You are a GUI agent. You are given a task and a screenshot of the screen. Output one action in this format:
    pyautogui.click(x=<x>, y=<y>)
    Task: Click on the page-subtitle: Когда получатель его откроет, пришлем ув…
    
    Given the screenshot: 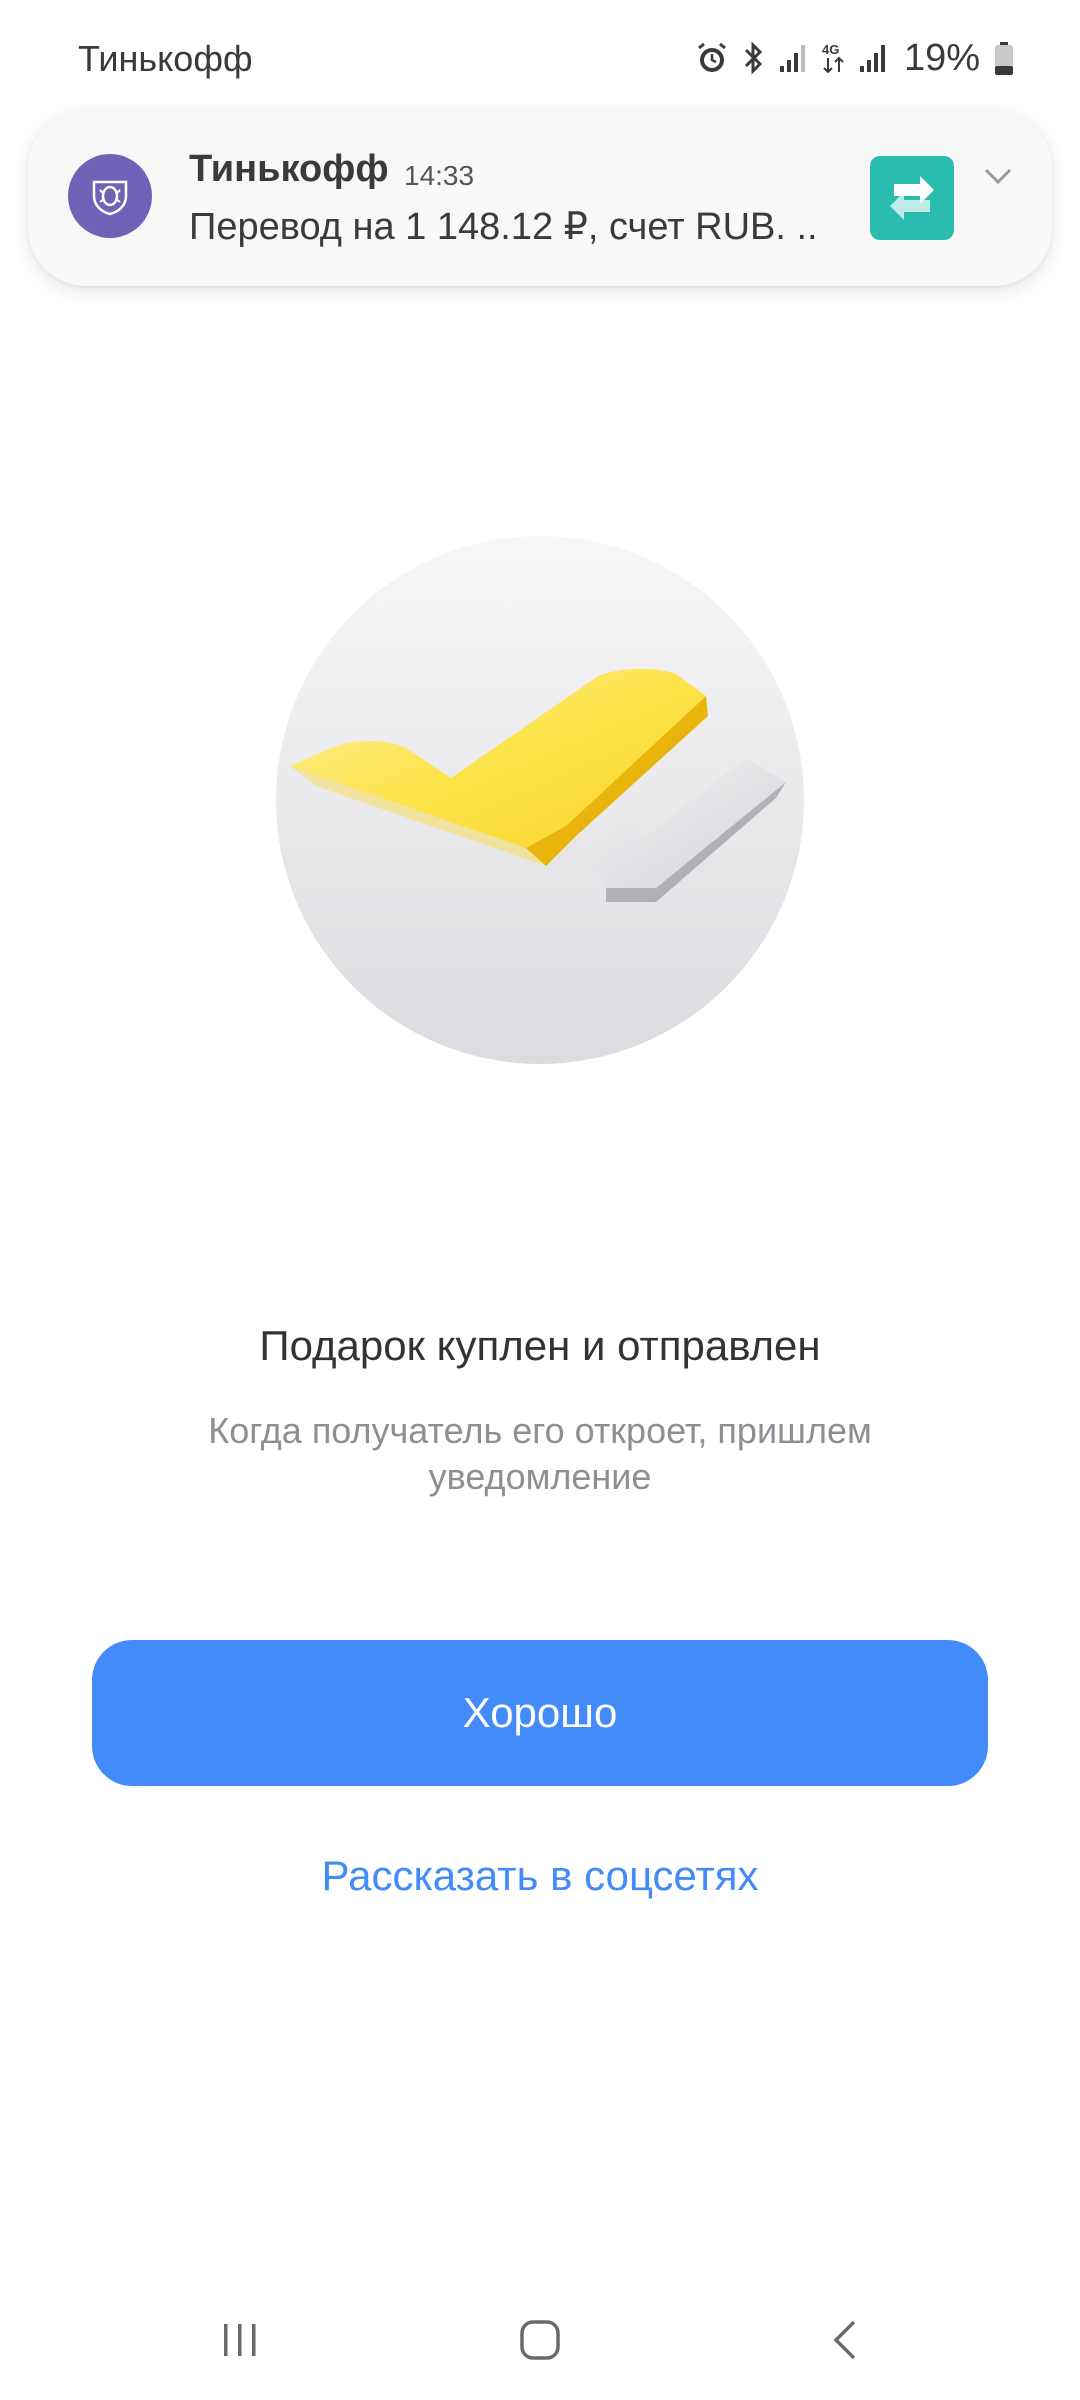 What is the action you would take?
    pyautogui.click(x=540, y=1453)
    